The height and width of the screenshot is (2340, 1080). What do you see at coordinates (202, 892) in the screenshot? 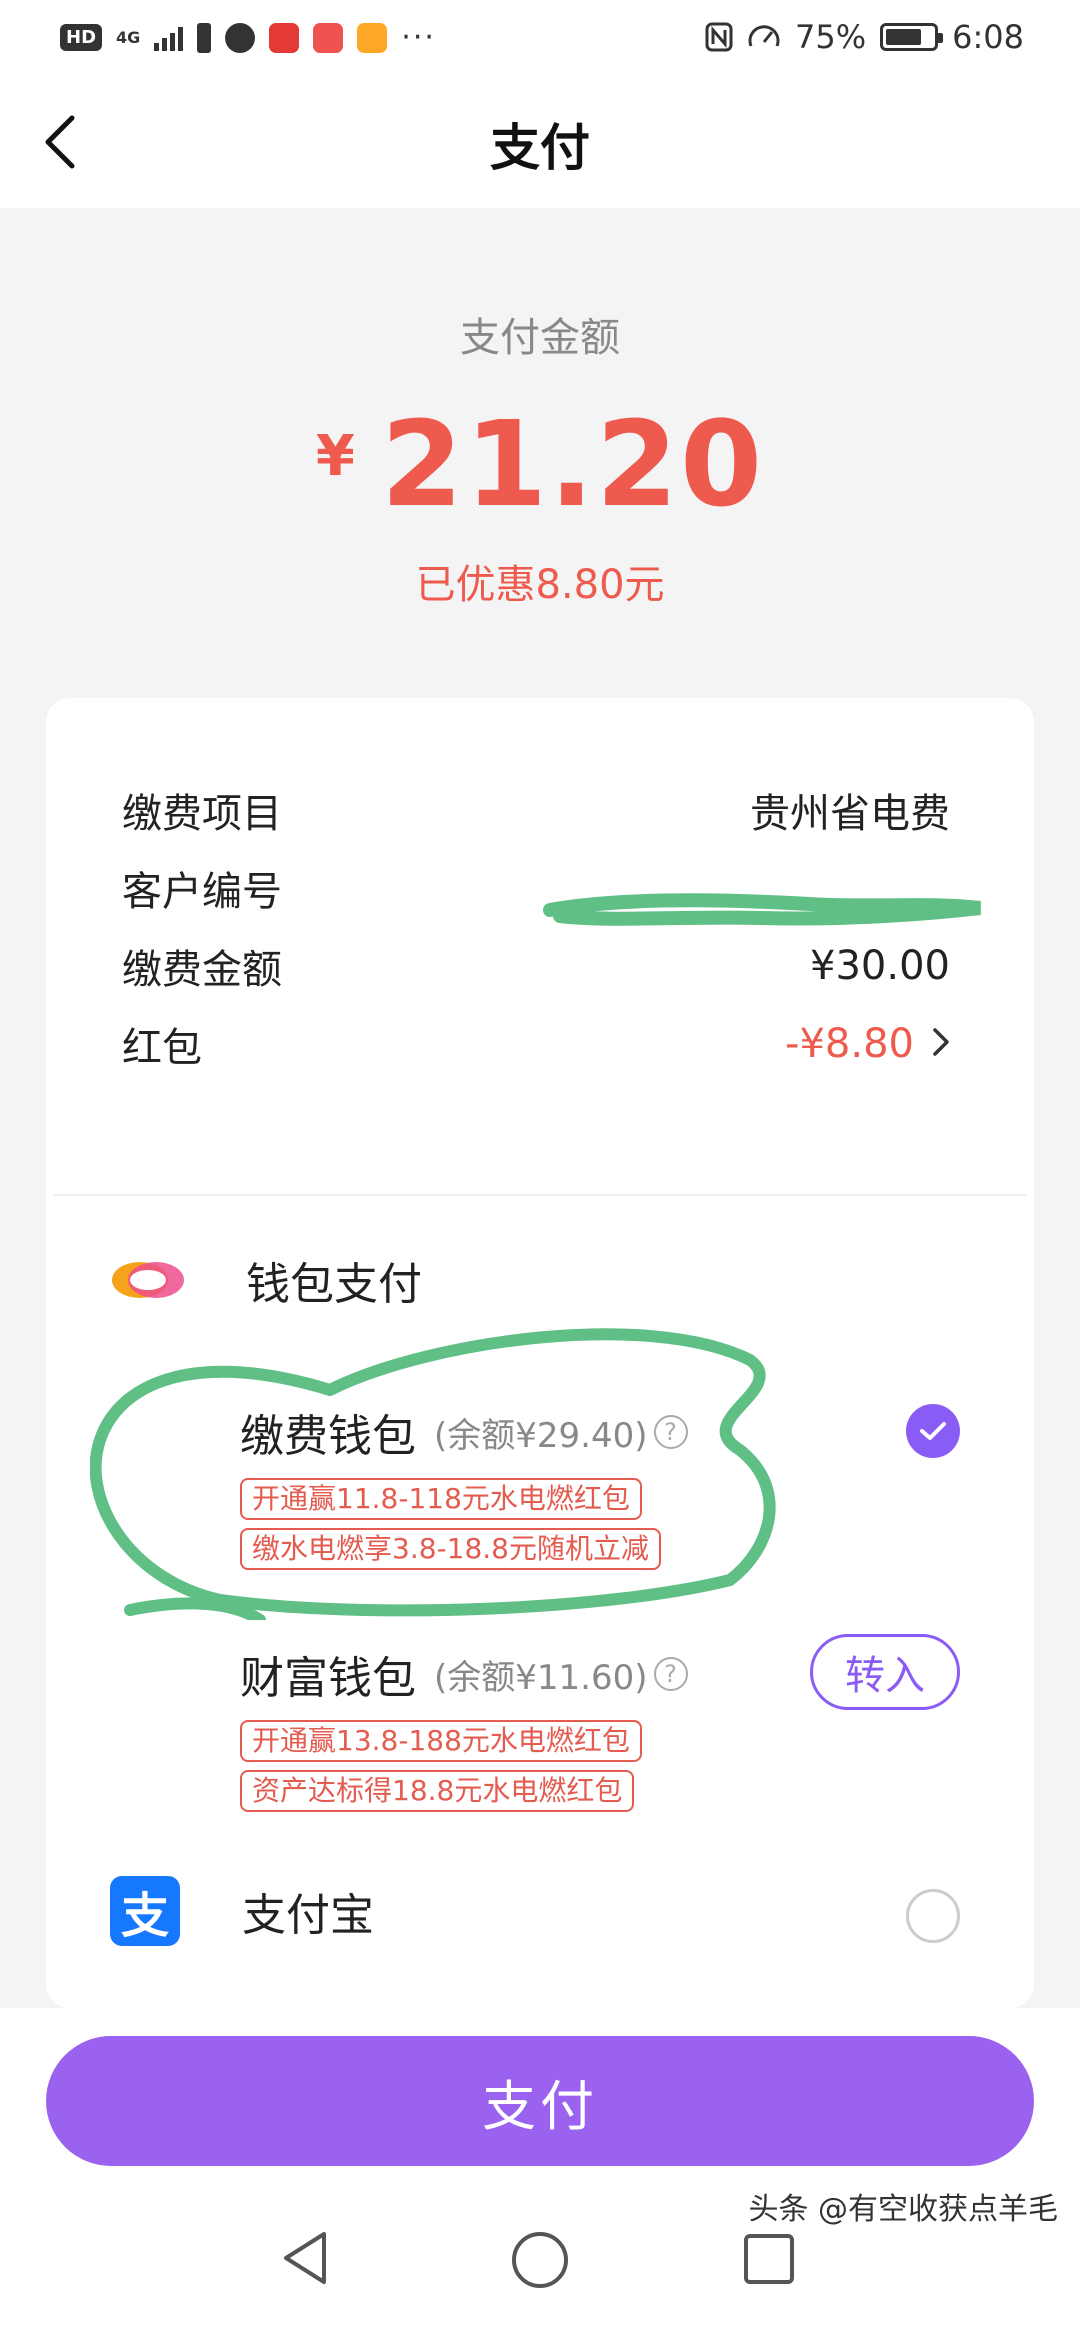
I see `detail-label: 客户编号` at bounding box center [202, 892].